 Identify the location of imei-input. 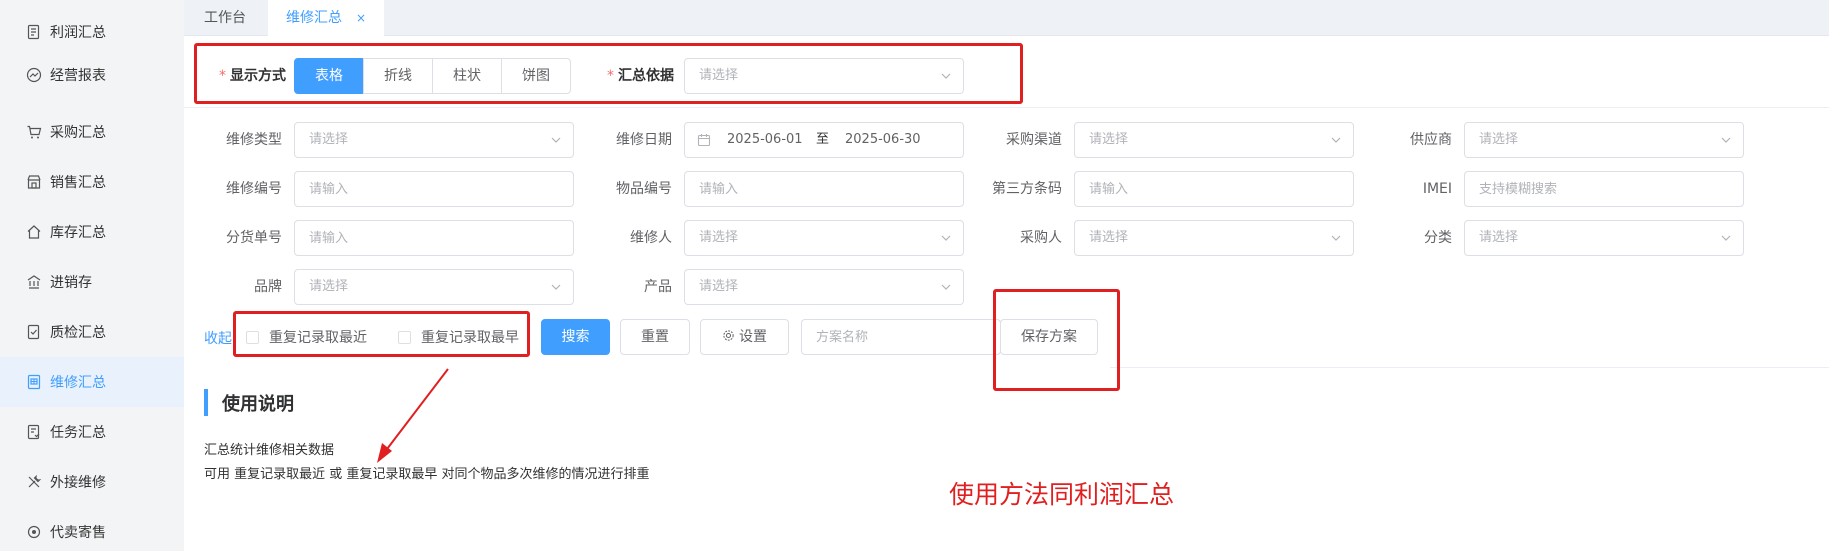
(1604, 189).